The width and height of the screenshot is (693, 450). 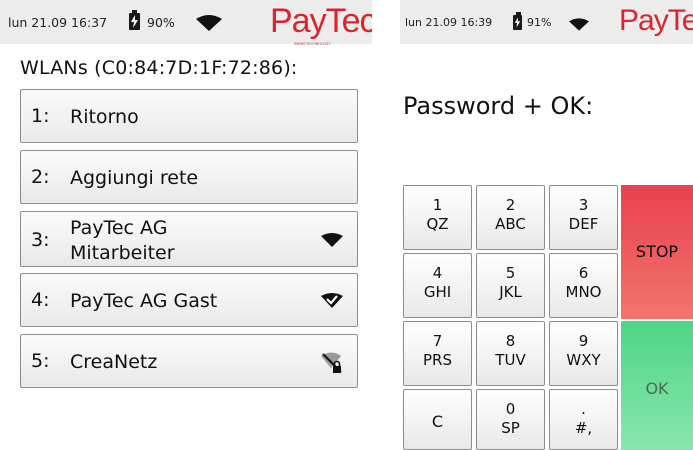 I want to click on menu-item-number: 2:, so click(x=40, y=177).